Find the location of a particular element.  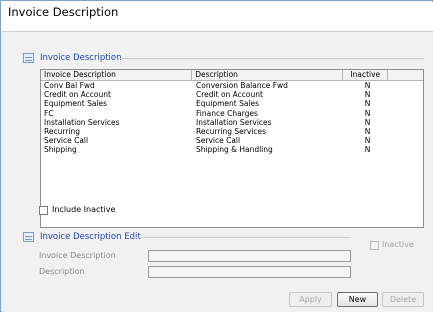

table-row: Conv Bal Fwd Conversion Balance Fwd N is located at coordinates (232, 85).